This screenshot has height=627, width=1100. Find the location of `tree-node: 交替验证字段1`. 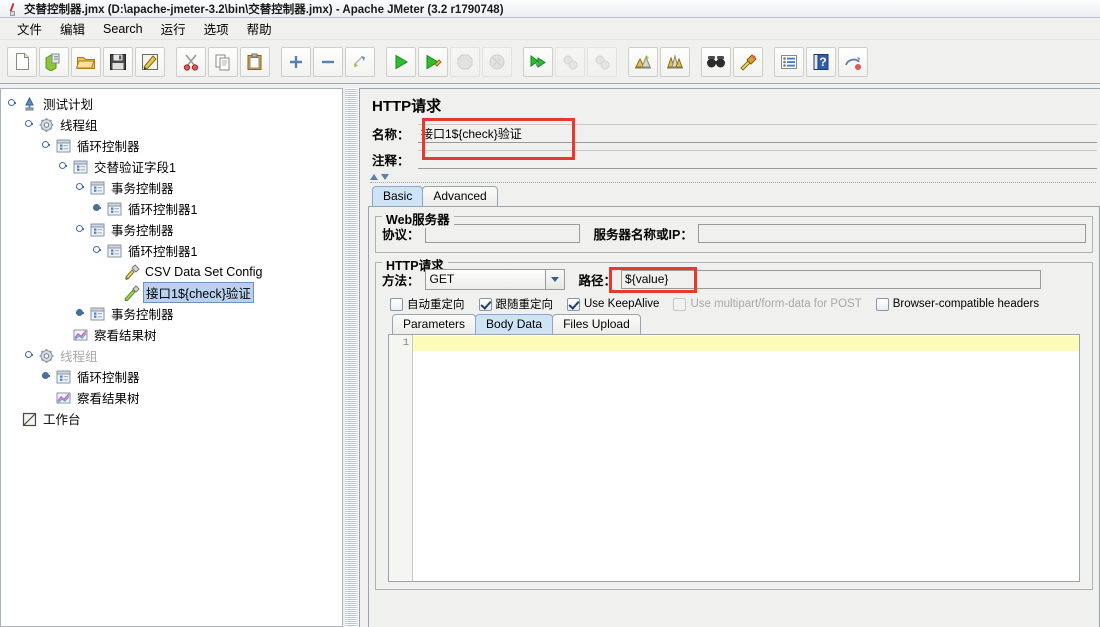

tree-node: 交替验证字段1 is located at coordinates (171, 166).